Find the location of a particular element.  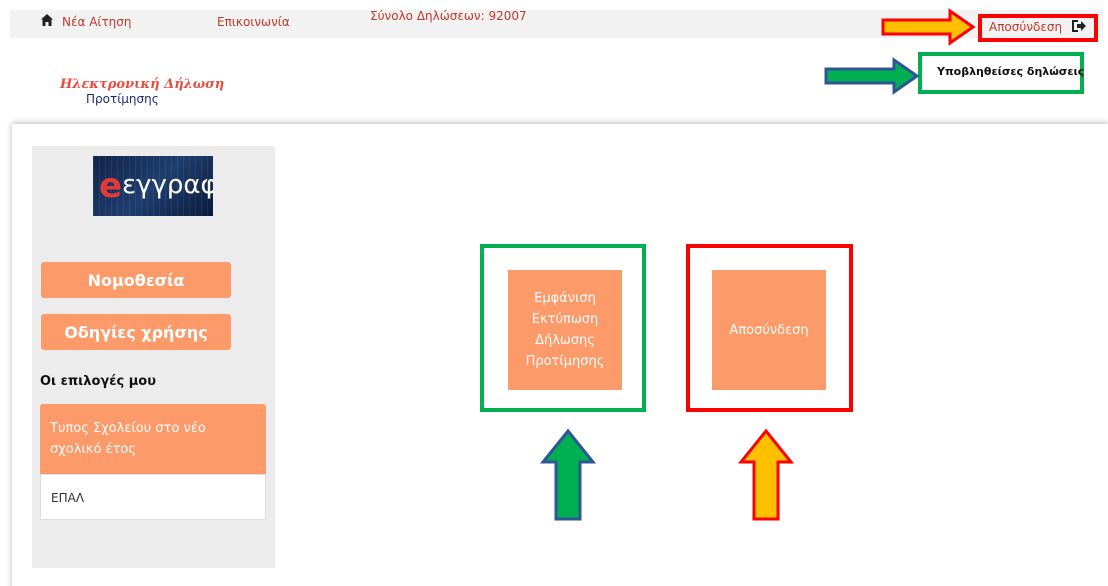

home-icon is located at coordinates (47, 20).